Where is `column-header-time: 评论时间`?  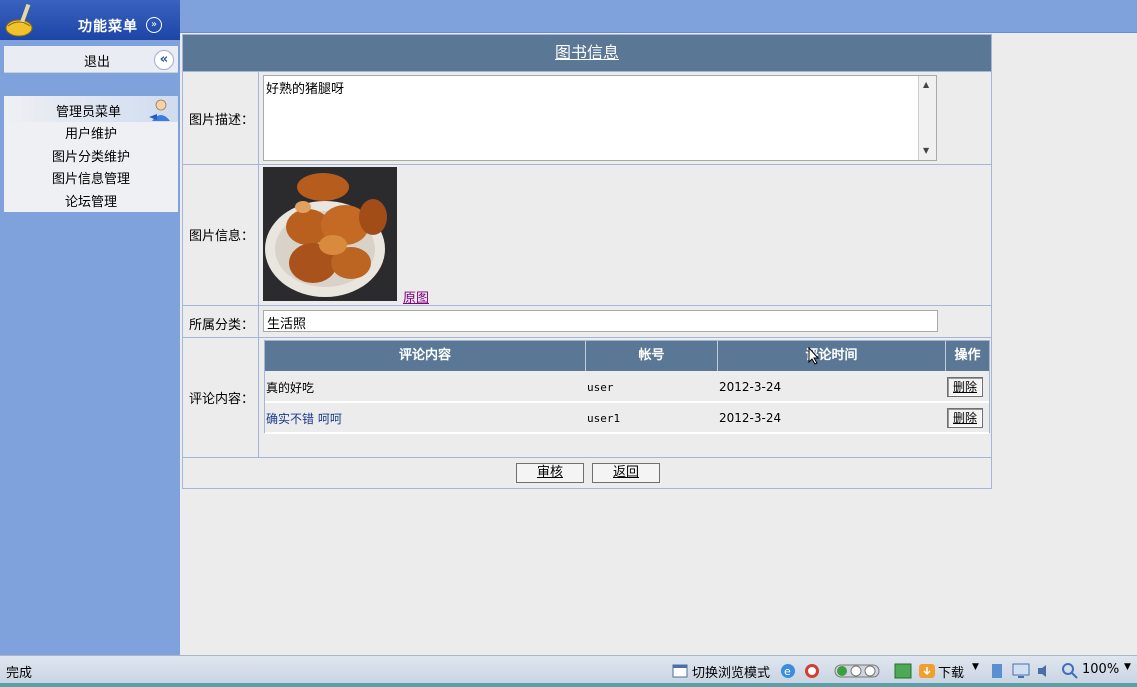 column-header-time: 评论时间 is located at coordinates (832, 356).